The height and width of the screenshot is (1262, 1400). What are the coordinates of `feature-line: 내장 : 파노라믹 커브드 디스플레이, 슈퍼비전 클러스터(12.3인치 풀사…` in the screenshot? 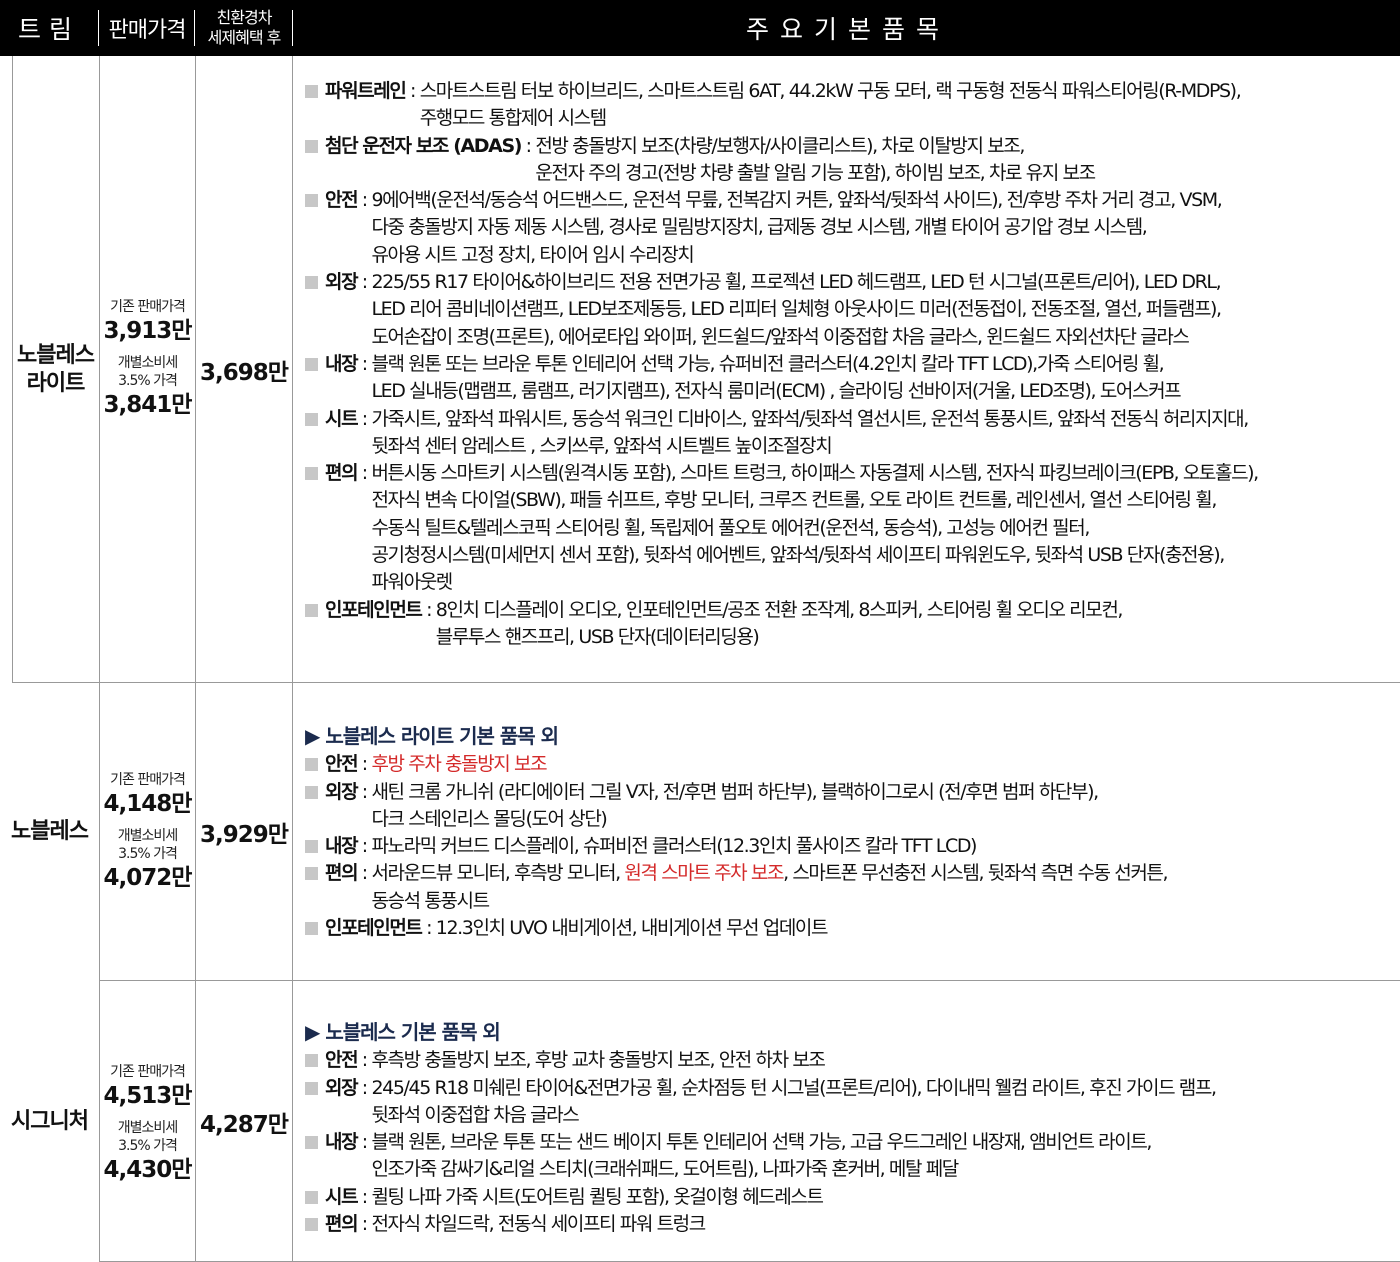 It's located at (850, 846).